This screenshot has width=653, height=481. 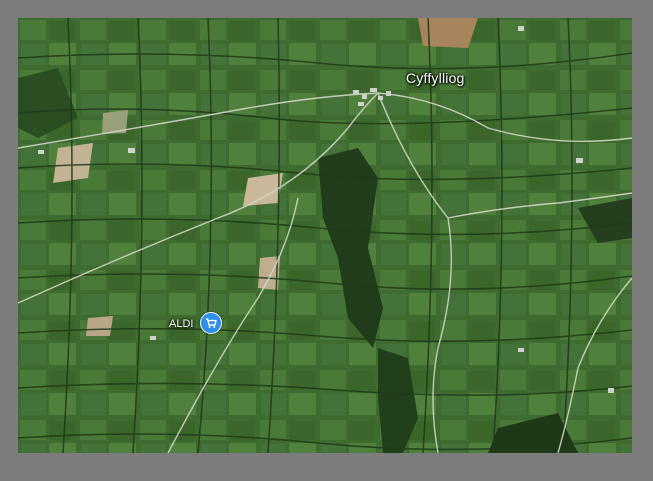 What do you see at coordinates (181, 324) in the screenshot?
I see `poi-label: ALDI` at bounding box center [181, 324].